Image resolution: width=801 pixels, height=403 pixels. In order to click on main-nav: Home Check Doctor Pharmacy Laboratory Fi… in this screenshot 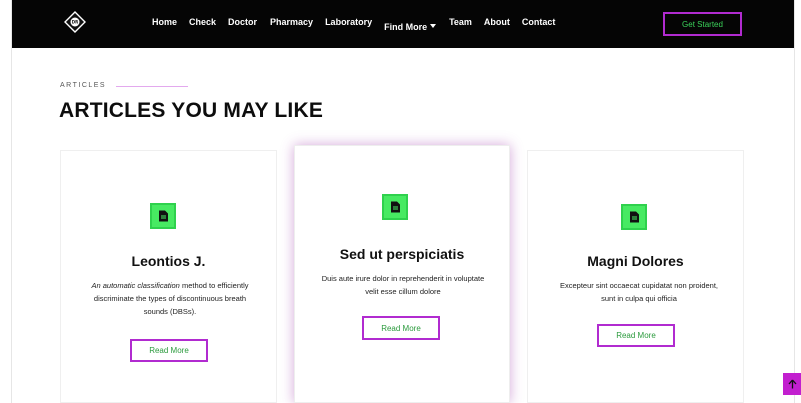, I will do `click(353, 26)`.